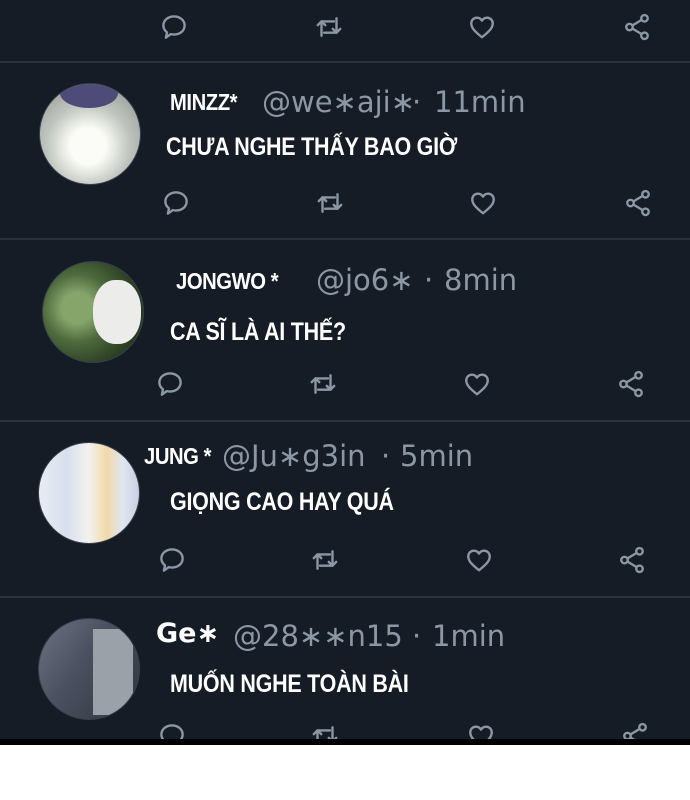 This screenshot has width=690, height=800. What do you see at coordinates (294, 456) in the screenshot?
I see `user-handle: @Ju∗g3in` at bounding box center [294, 456].